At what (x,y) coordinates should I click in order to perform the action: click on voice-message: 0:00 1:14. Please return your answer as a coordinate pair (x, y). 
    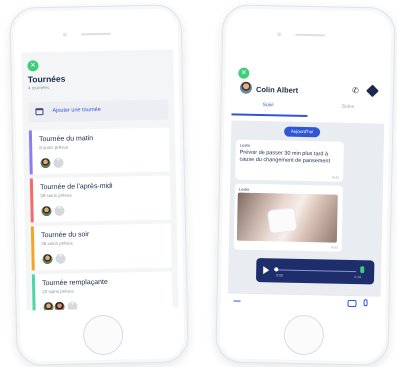
    Looking at the image, I should click on (315, 271).